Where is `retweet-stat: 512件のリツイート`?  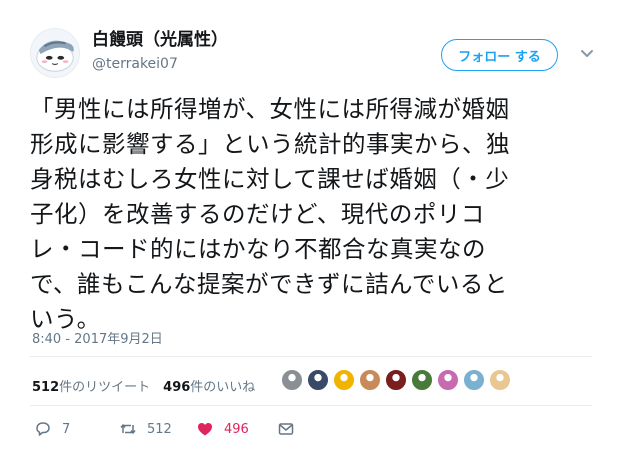
retweet-stat: 512件のリツイート is located at coordinates (91, 385).